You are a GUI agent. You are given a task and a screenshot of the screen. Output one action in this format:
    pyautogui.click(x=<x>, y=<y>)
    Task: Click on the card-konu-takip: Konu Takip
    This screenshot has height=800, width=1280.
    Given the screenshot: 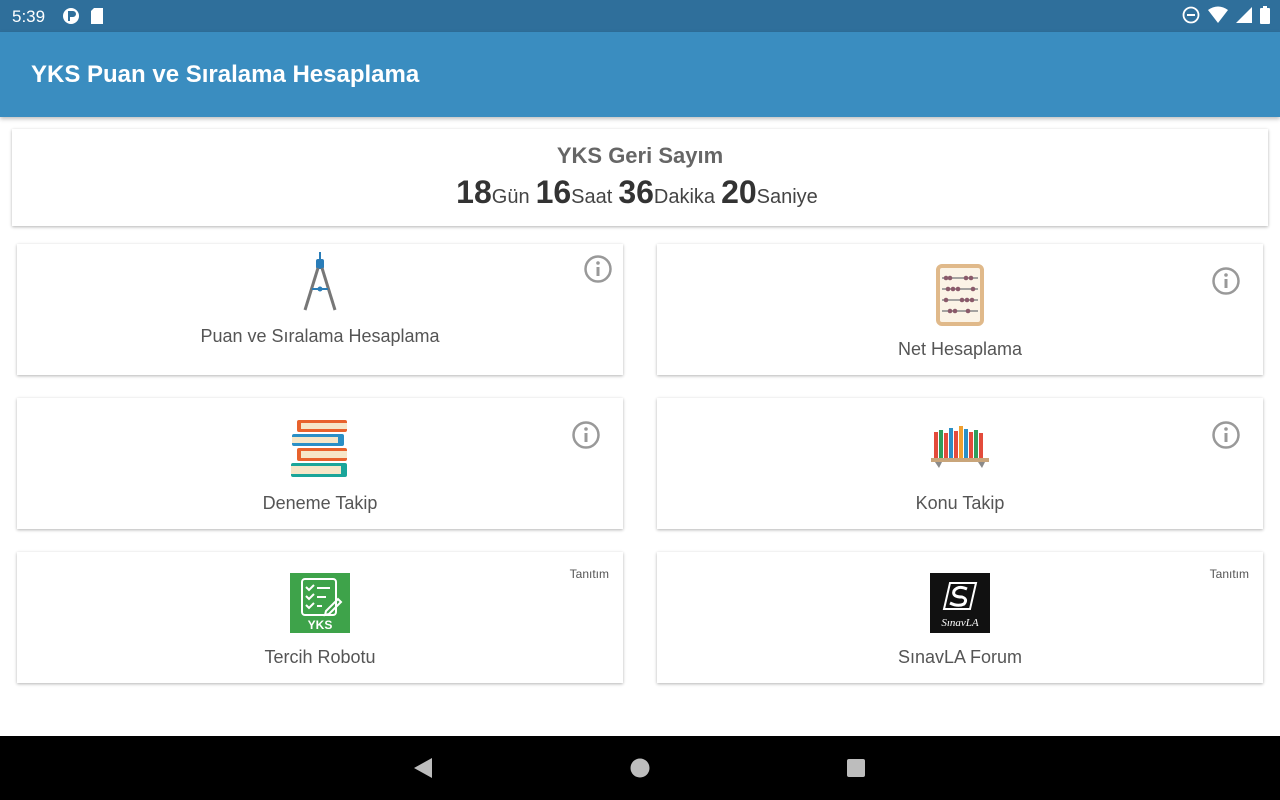 What is the action you would take?
    pyautogui.click(x=960, y=463)
    